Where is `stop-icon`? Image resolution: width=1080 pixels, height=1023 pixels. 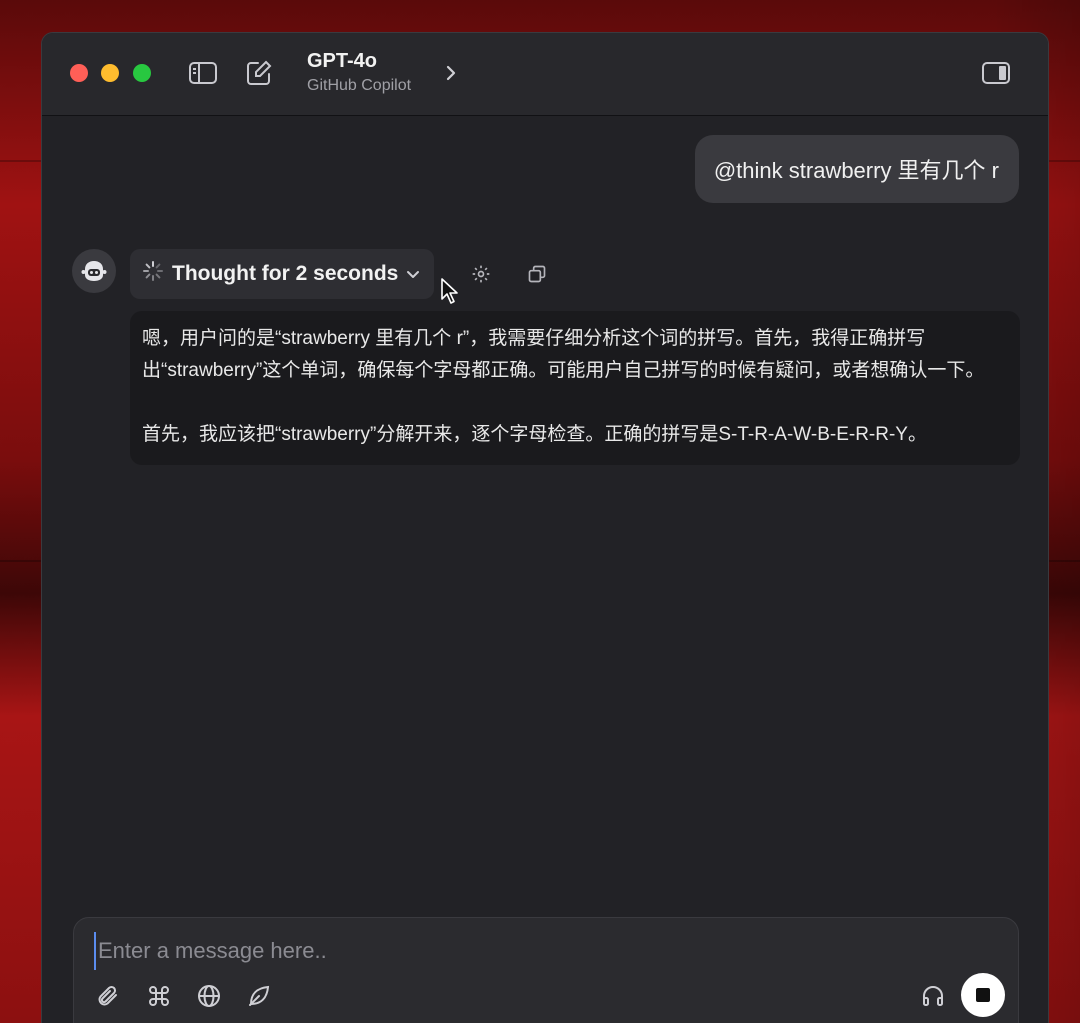 stop-icon is located at coordinates (983, 995).